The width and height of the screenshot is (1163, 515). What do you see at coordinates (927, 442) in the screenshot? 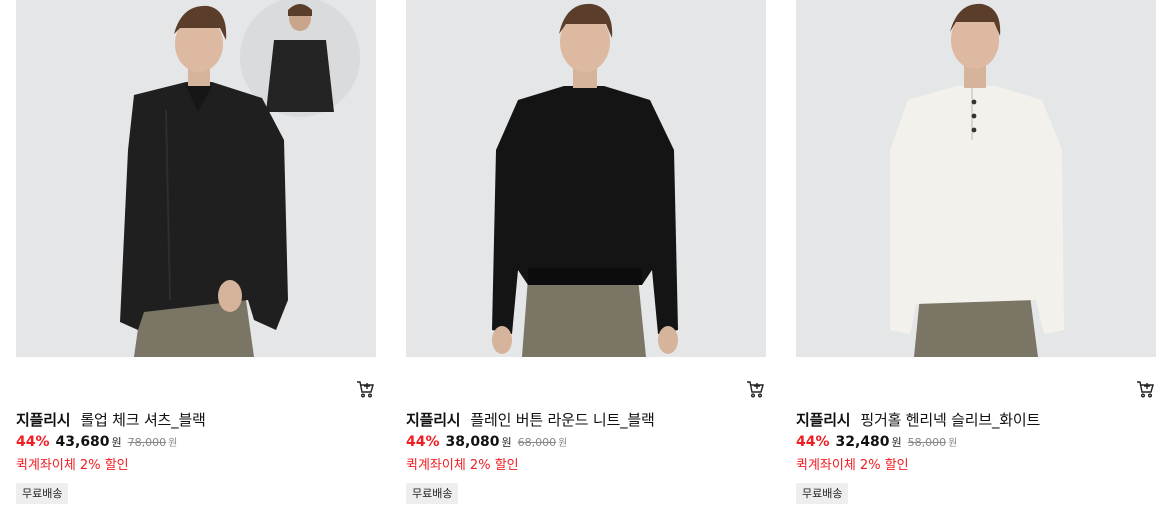
I see `original-price: 58,000` at bounding box center [927, 442].